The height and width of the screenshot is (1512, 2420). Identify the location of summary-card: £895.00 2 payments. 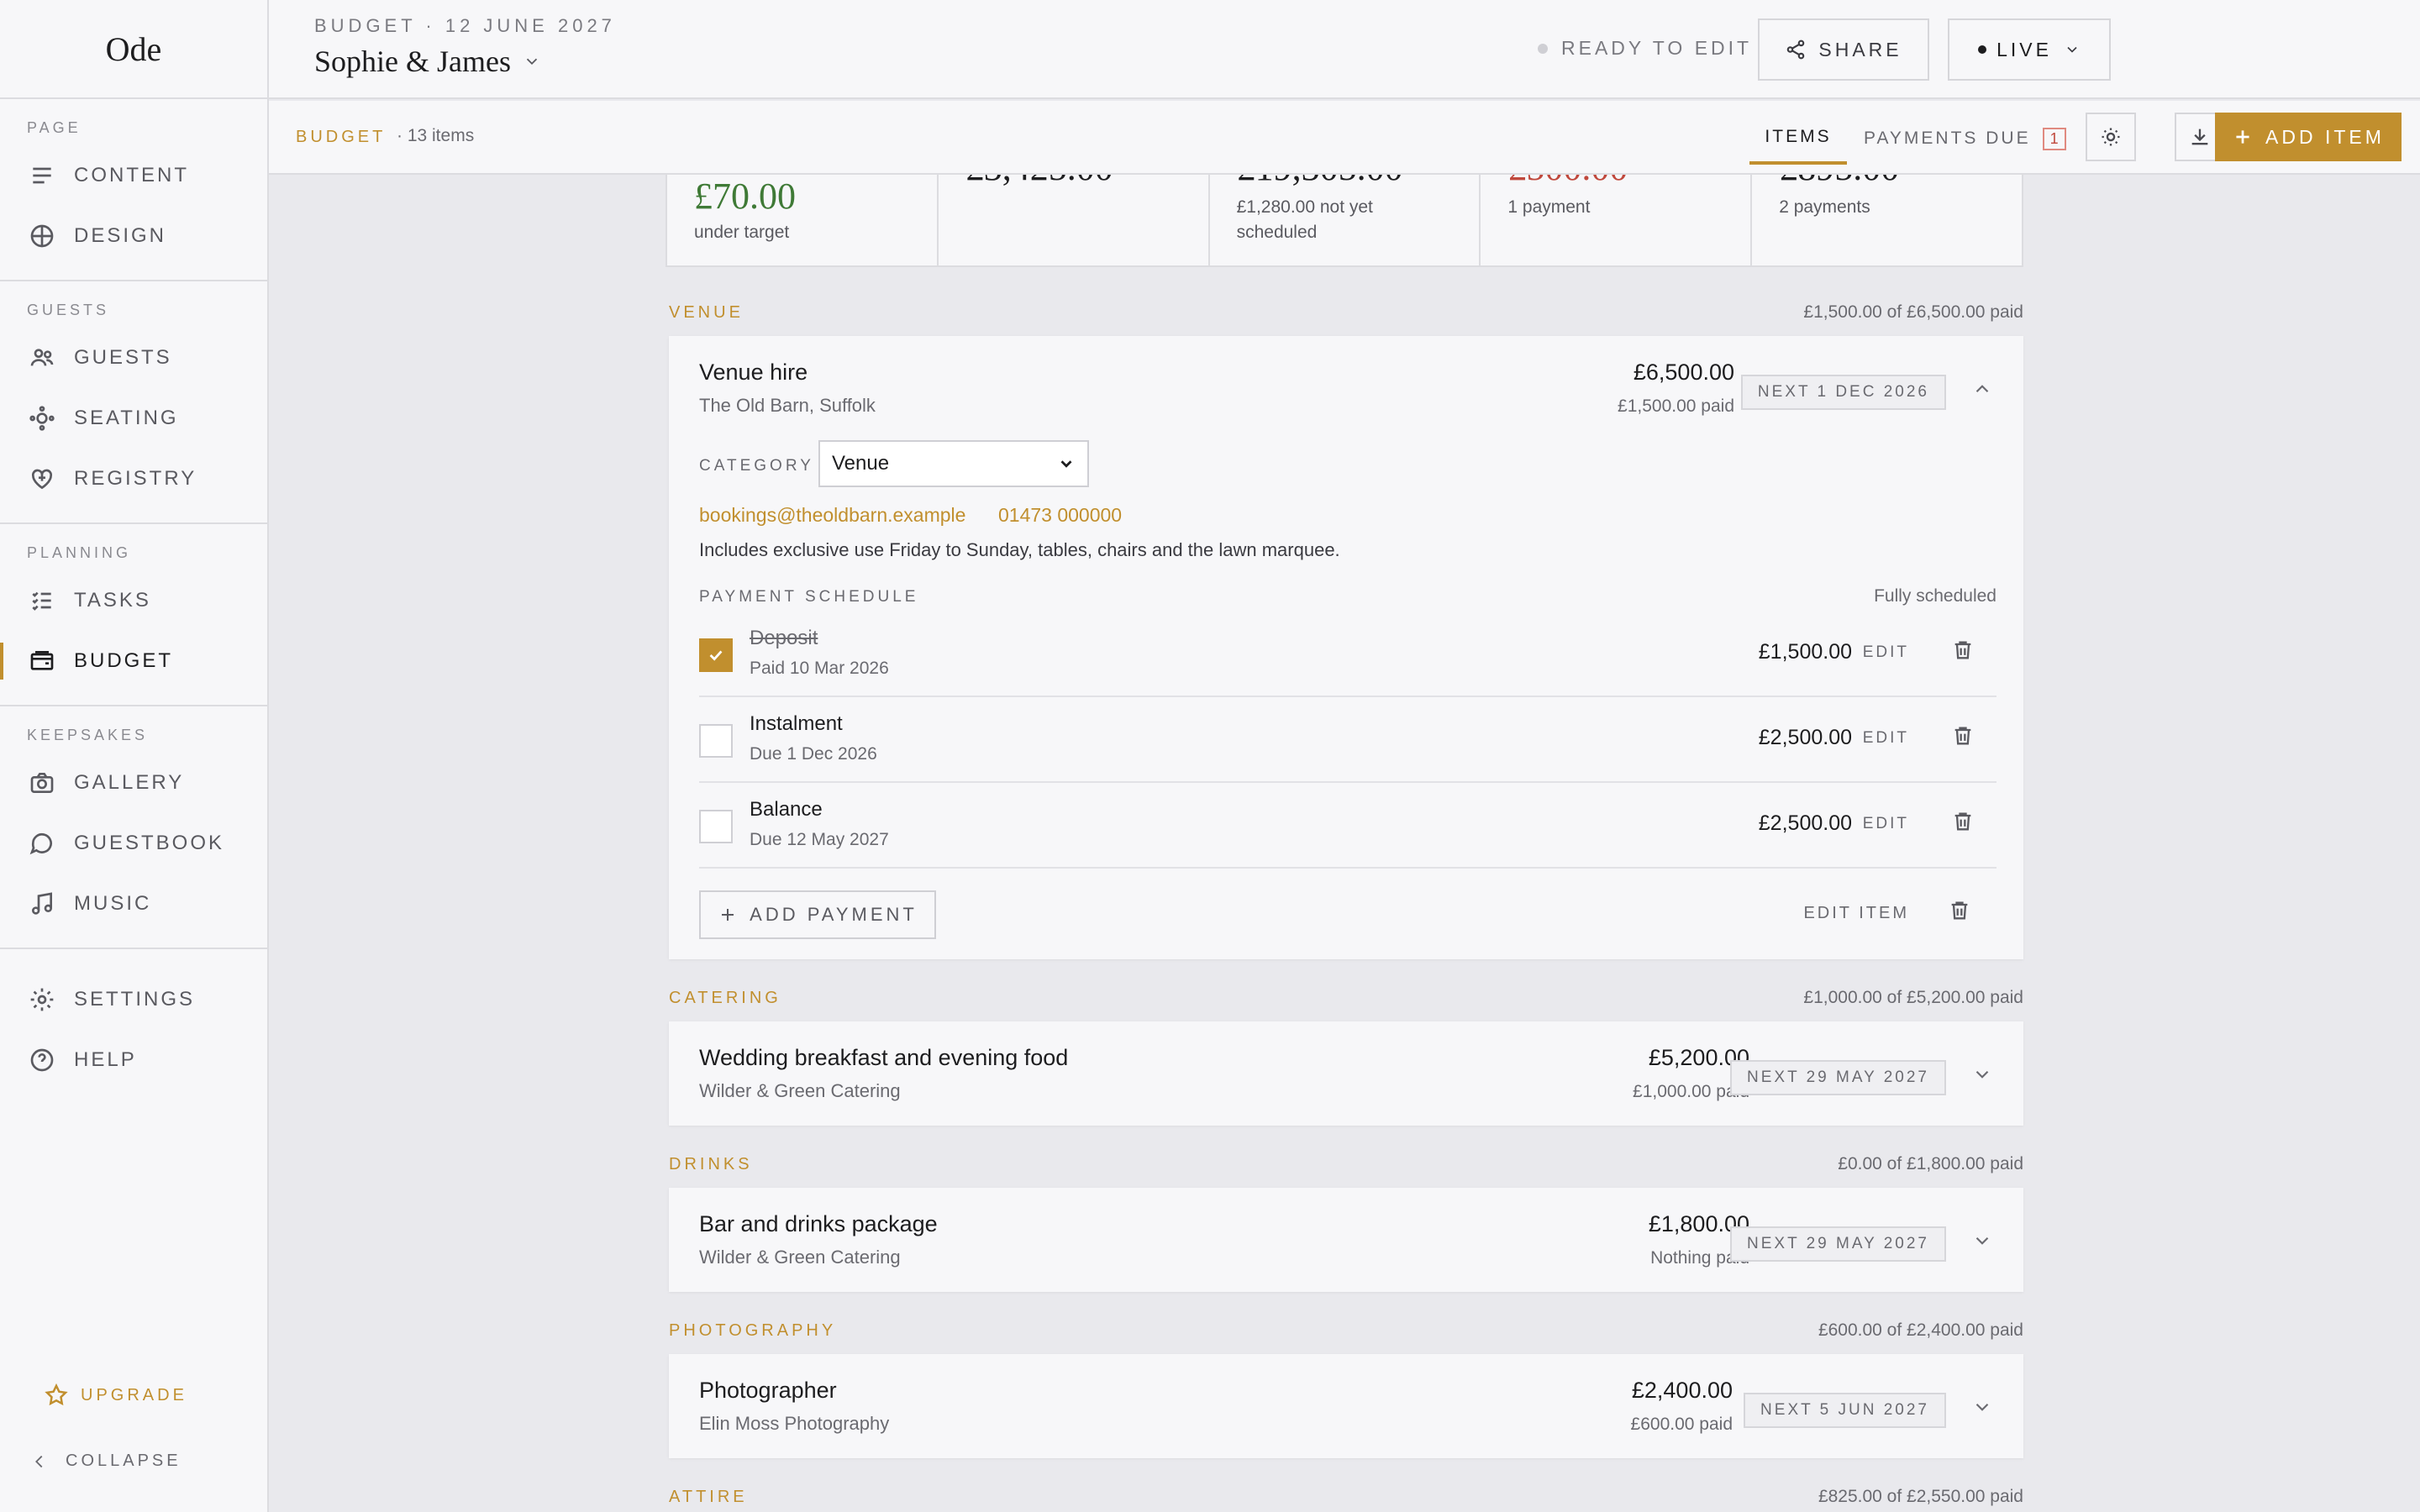
(1887, 220).